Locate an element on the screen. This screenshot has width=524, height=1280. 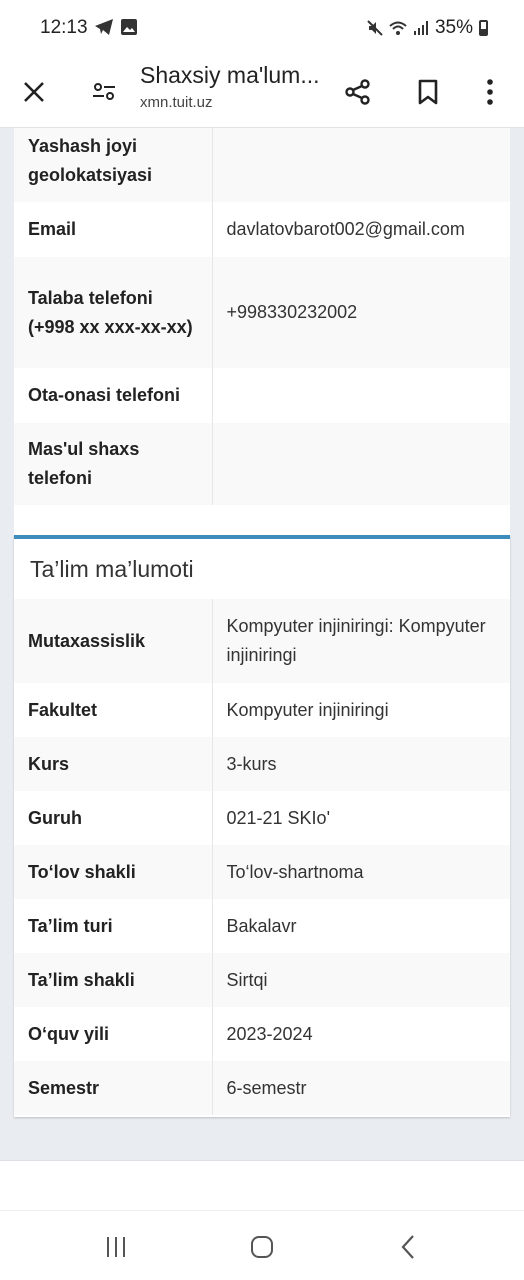
table-row: Kurs 3-kurs is located at coordinates (262, 764).